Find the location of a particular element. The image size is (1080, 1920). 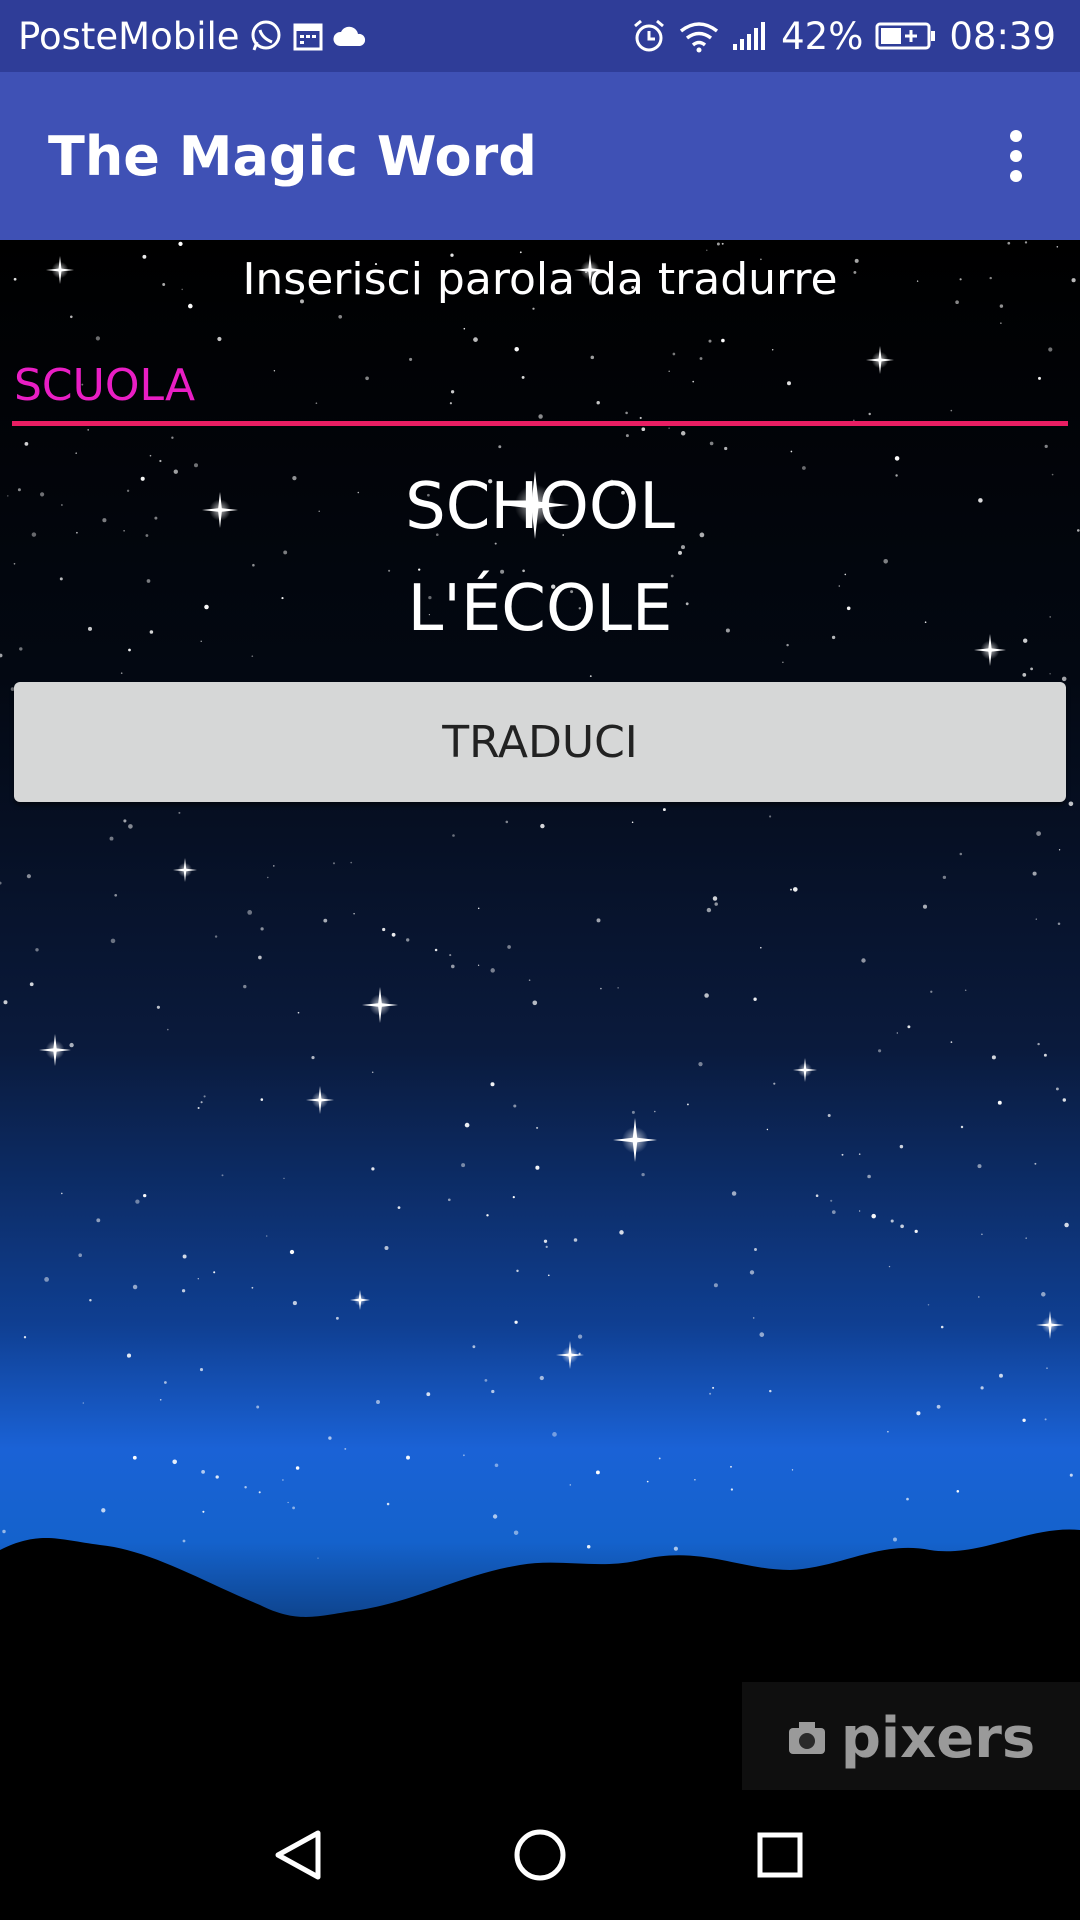

prompt-label: Inserisci parola da tradurre is located at coordinates (540, 279).